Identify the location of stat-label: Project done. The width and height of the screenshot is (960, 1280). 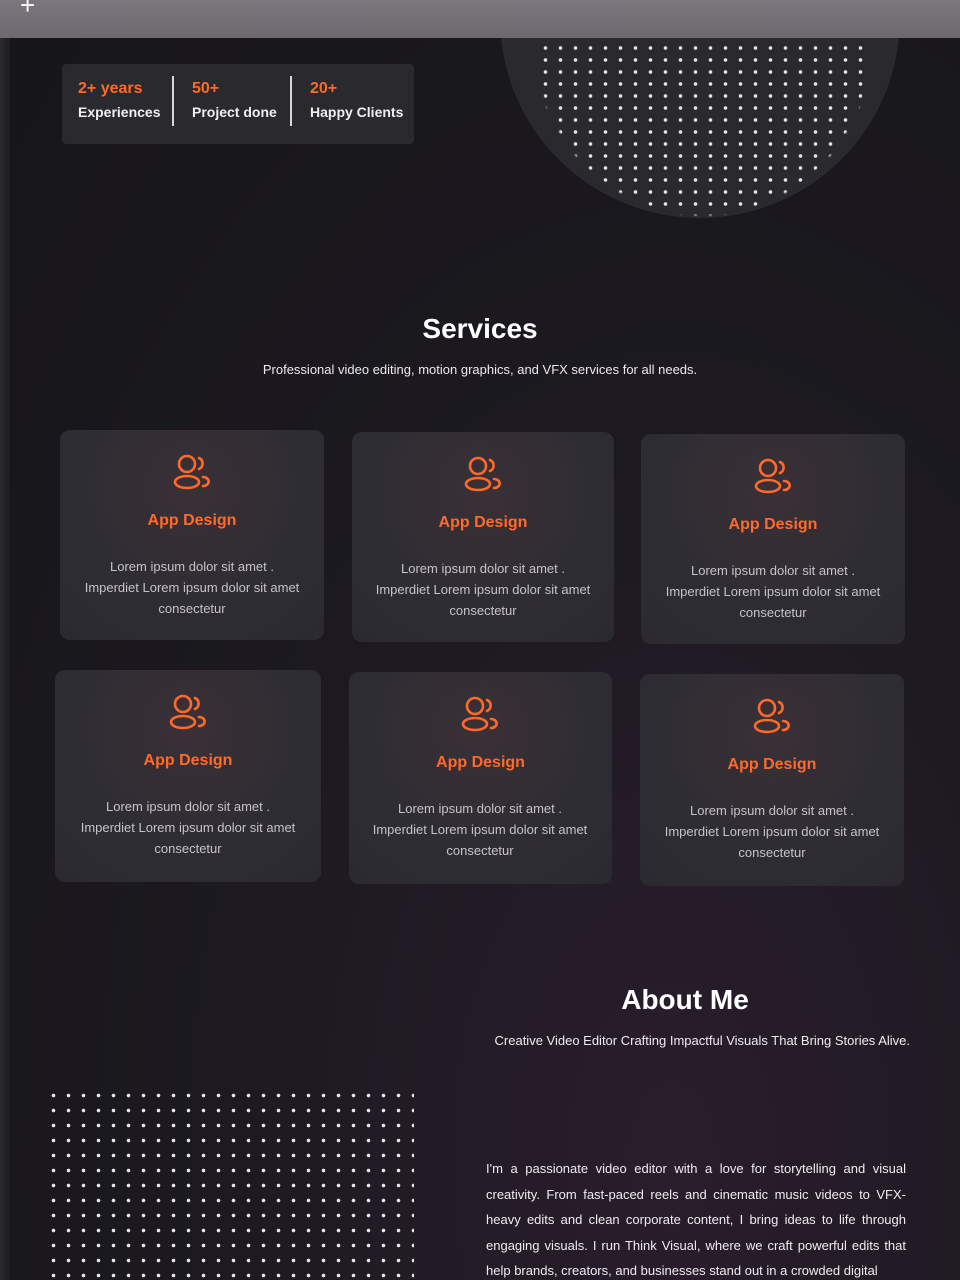
(234, 112).